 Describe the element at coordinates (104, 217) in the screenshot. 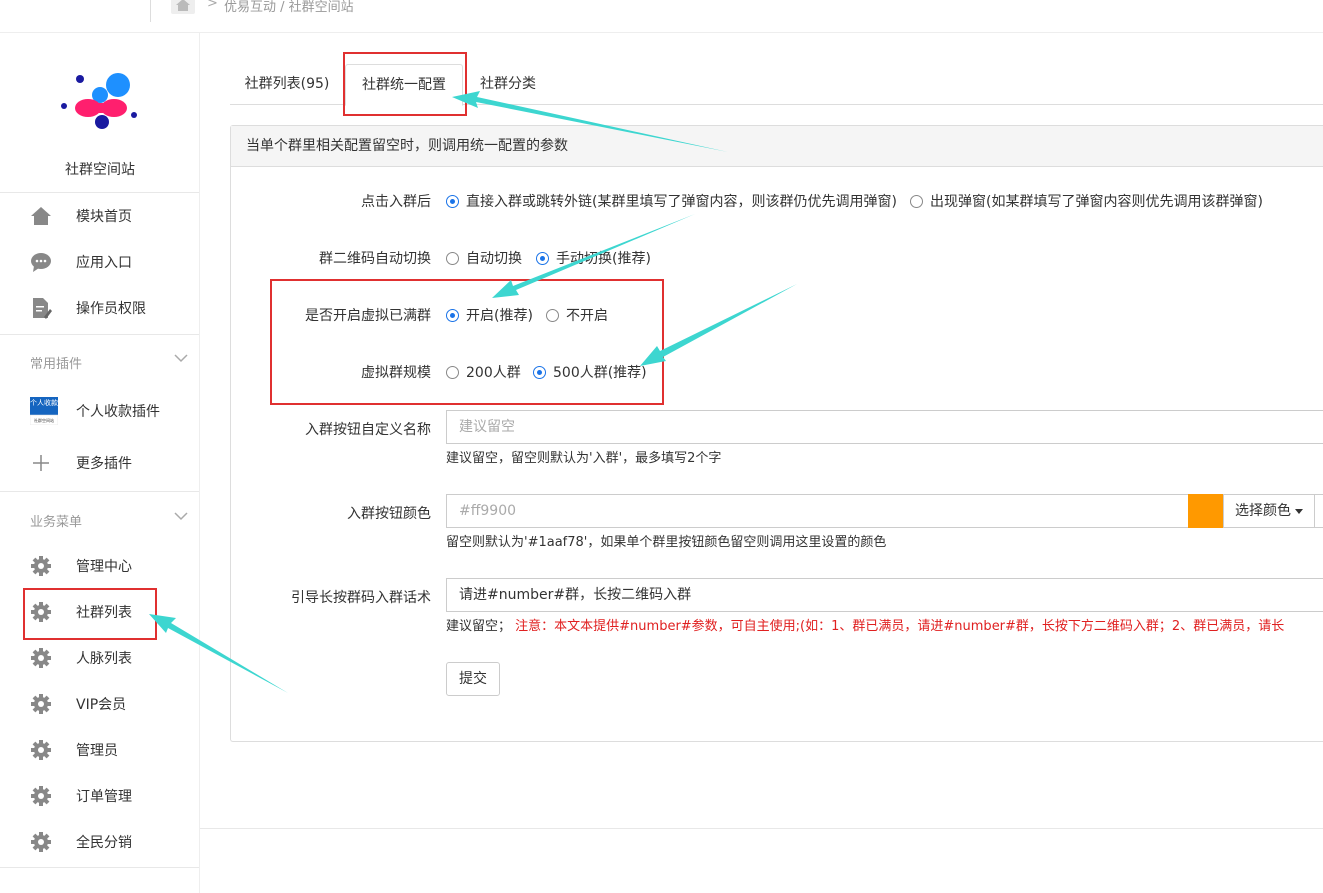

I see `sidebar-item-label: 模块首页` at that location.